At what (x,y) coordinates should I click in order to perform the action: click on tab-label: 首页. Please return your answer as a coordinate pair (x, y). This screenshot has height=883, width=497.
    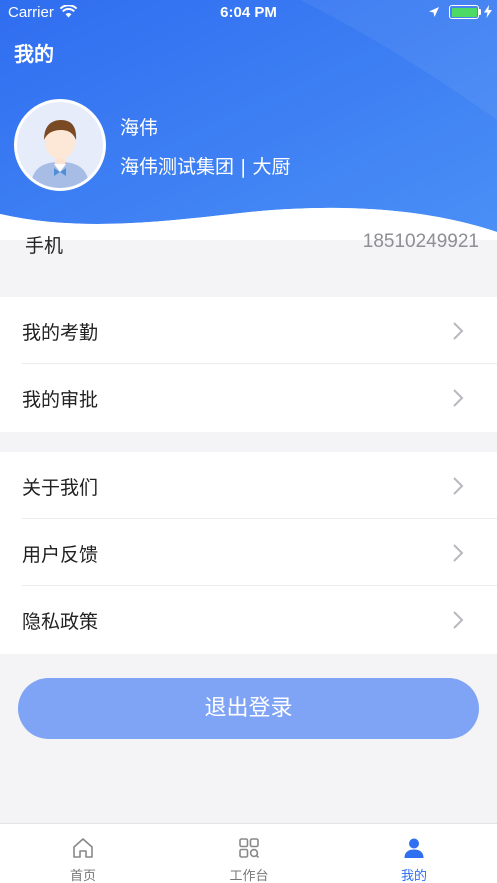
    Looking at the image, I should click on (82, 876).